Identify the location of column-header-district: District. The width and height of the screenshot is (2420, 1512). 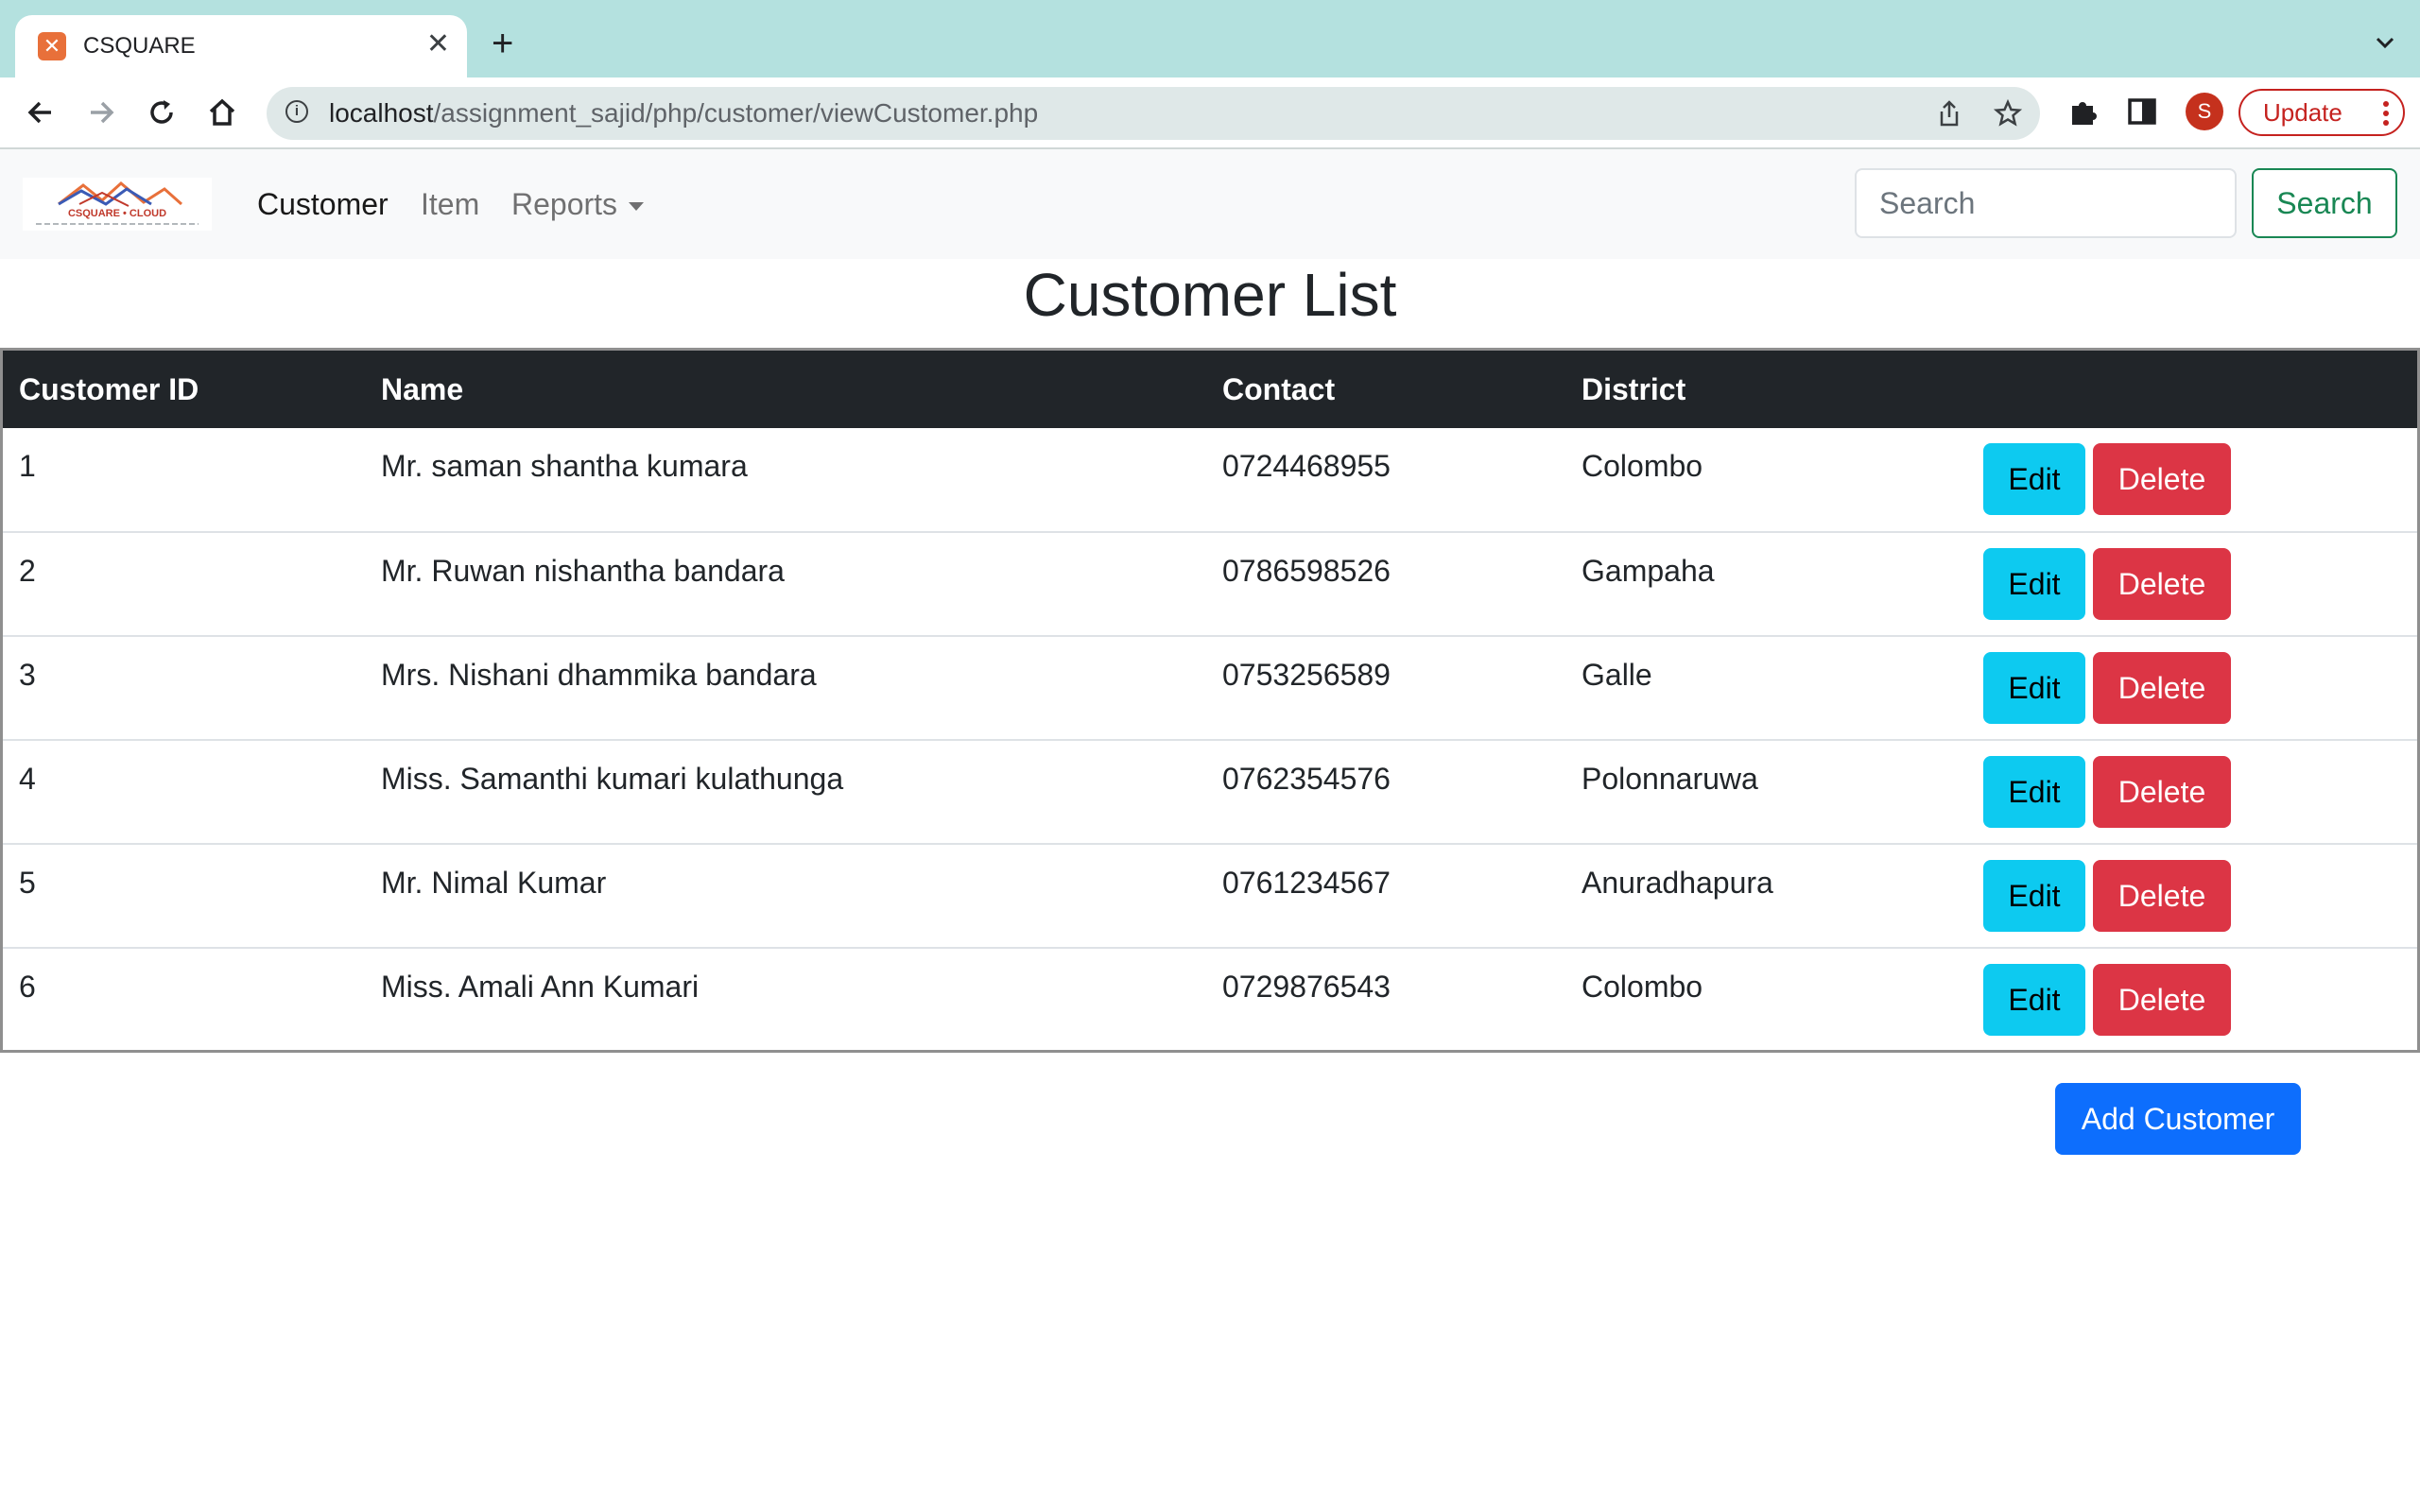
(1634, 388).